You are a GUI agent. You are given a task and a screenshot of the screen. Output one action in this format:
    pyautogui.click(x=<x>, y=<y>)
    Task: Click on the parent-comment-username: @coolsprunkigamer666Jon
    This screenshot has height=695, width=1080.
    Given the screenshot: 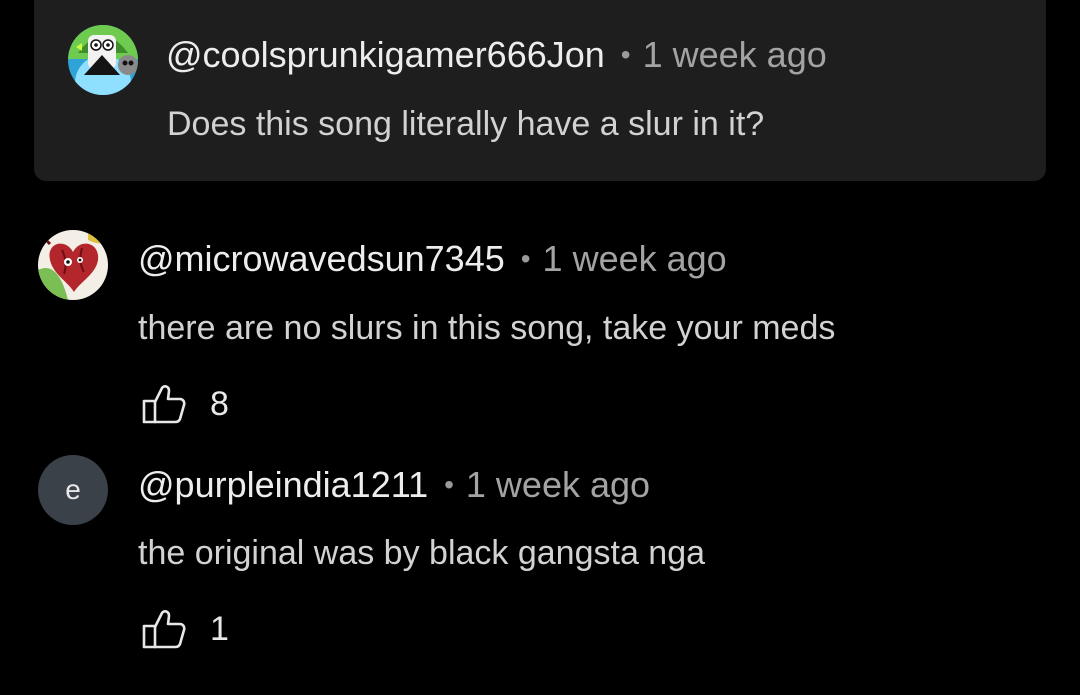 What is the action you would take?
    pyautogui.click(x=385, y=55)
    